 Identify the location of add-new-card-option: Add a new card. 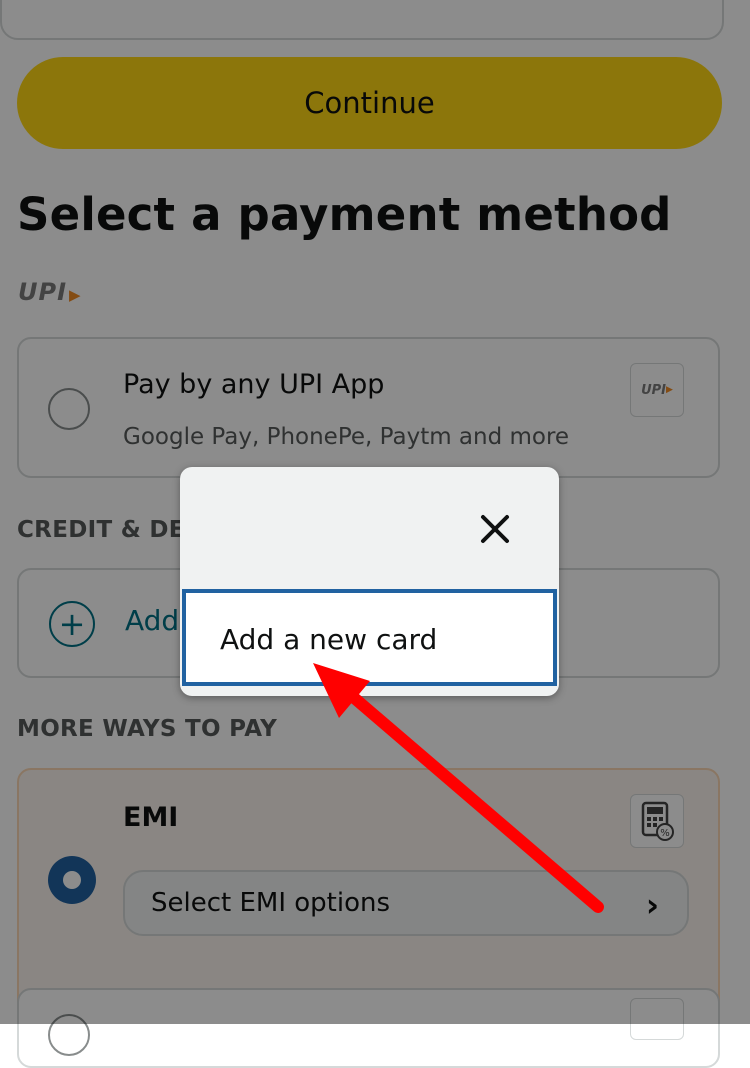
(369, 637).